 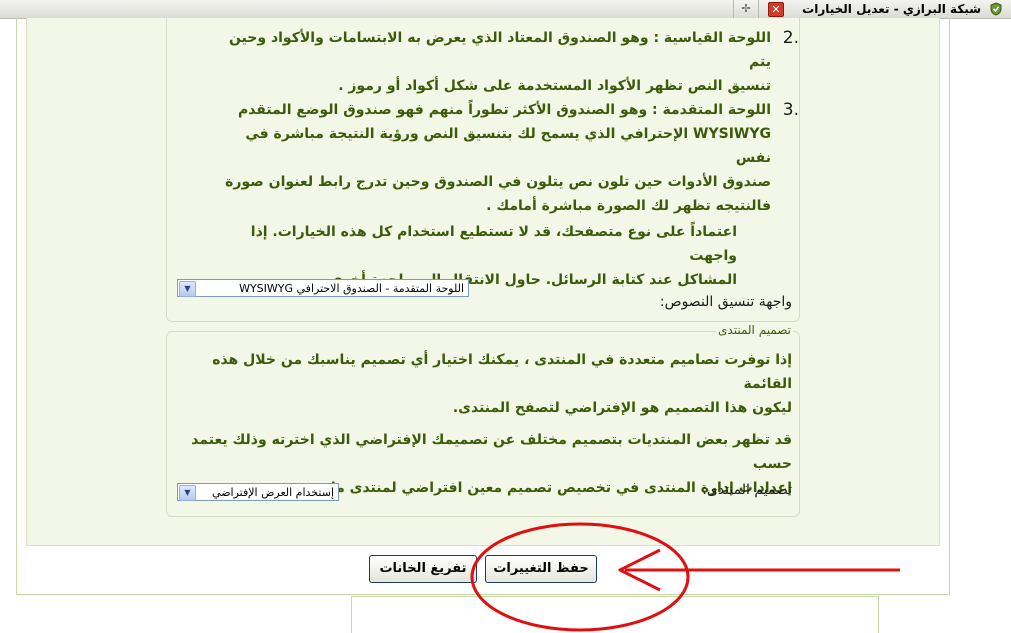 What do you see at coordinates (725, 302) in the screenshot?
I see `editor-interface-label: واجهة تنسيق النصوص:` at bounding box center [725, 302].